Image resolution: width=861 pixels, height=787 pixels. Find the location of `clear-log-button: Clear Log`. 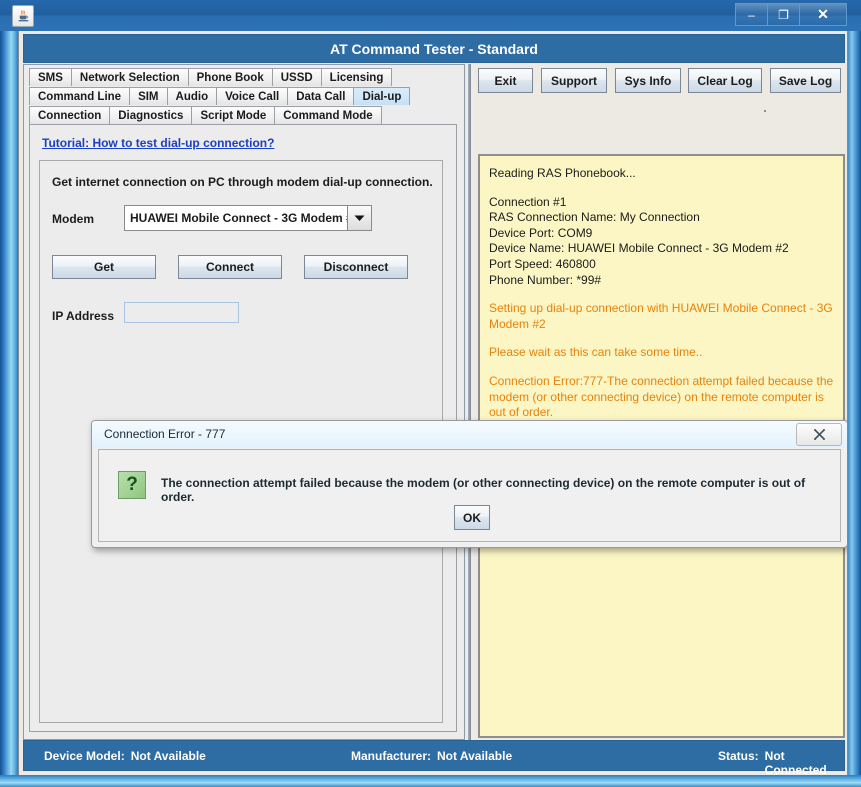

clear-log-button: Clear Log is located at coordinates (725, 80).